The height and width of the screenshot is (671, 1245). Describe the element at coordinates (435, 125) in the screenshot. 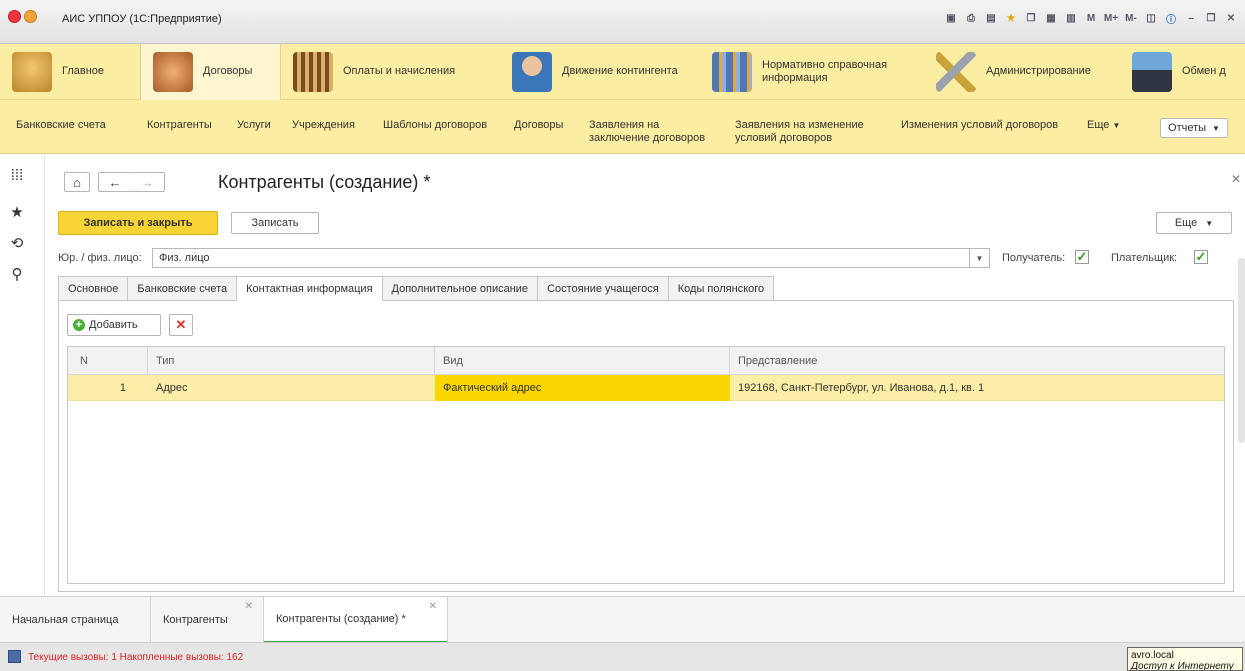

I see `nav-contract-templates: Шаблоны договоров` at that location.